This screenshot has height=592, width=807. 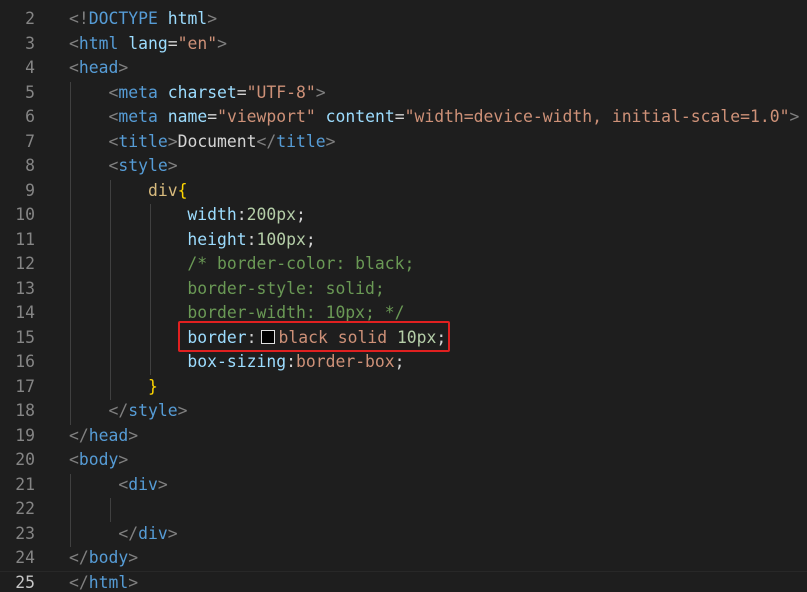 I want to click on code-token: meta, so click(x=138, y=92).